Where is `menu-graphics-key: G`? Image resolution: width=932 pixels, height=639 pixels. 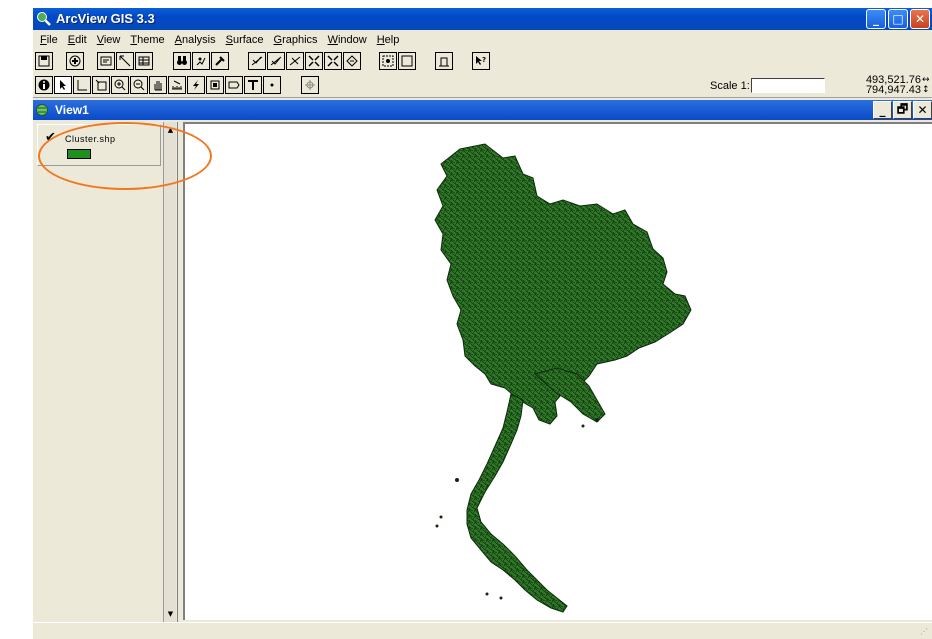 menu-graphics-key: G is located at coordinates (278, 39).